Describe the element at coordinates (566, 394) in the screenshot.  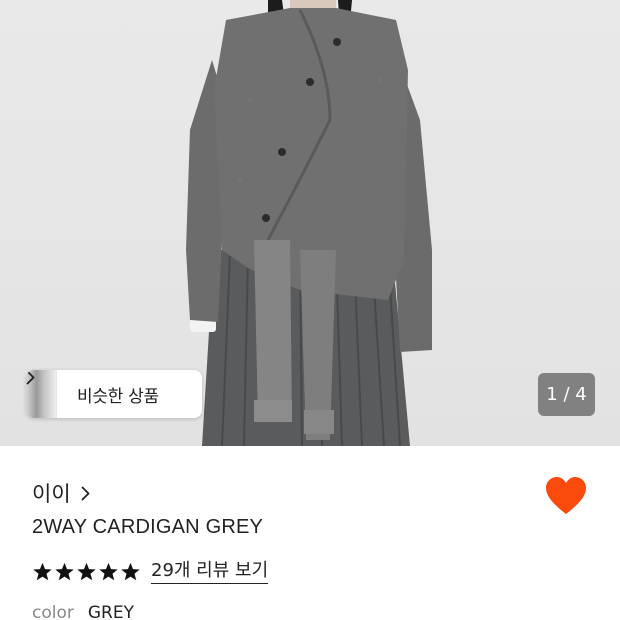
I see `image-counter: 1 / 4` at that location.